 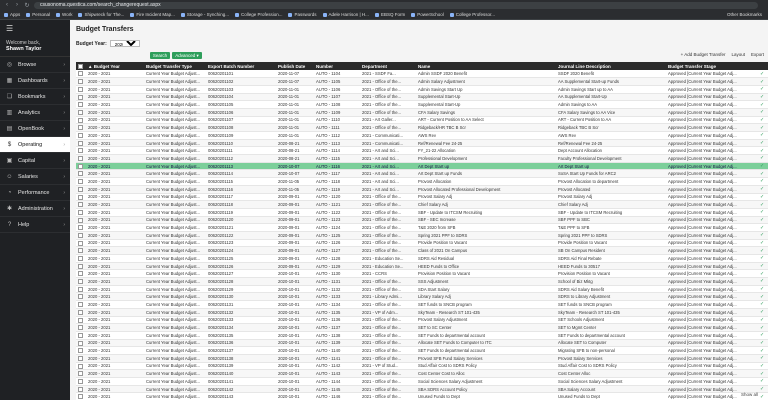 What do you see at coordinates (703, 54) in the screenshot?
I see `add-budget-transfer-button: + Add Budget Transfer` at bounding box center [703, 54].